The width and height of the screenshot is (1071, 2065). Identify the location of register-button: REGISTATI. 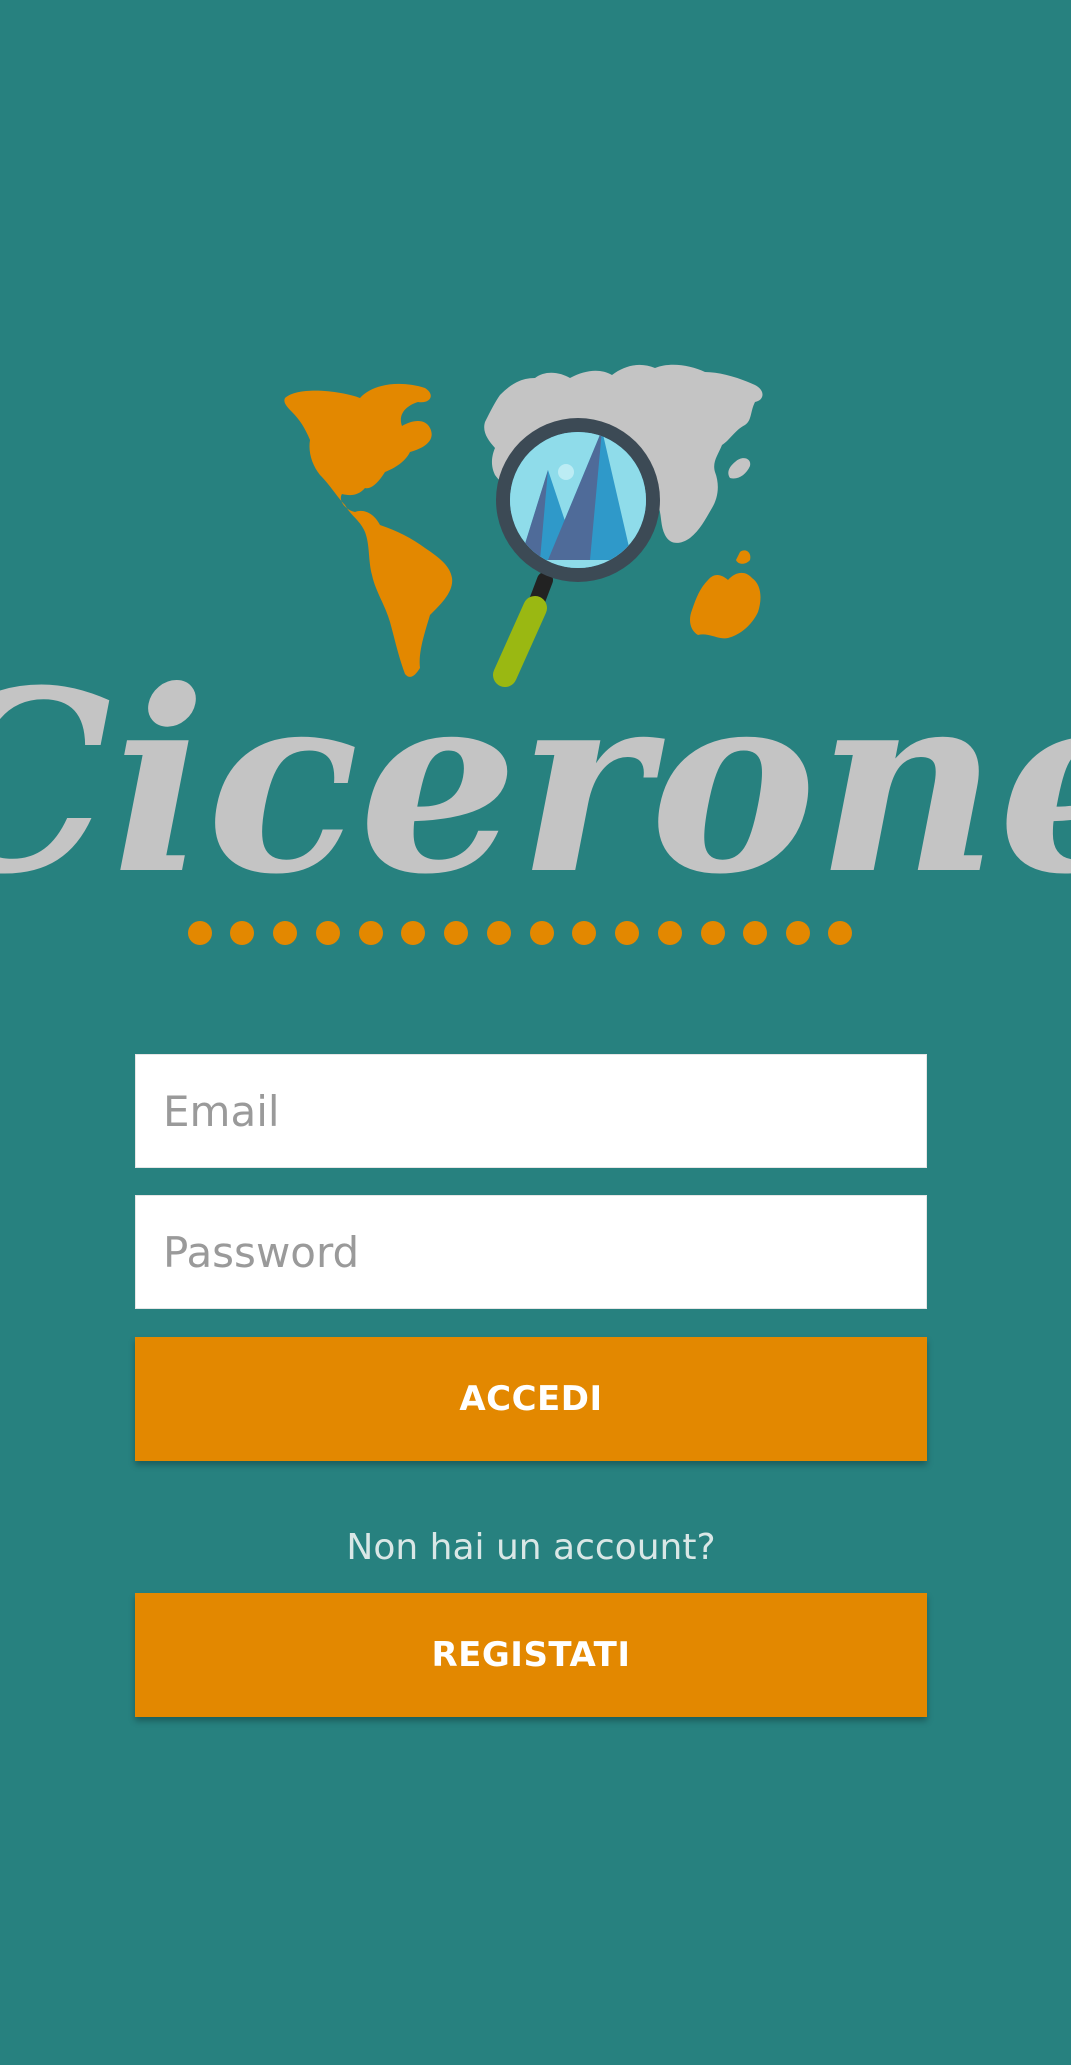
(531, 1655).